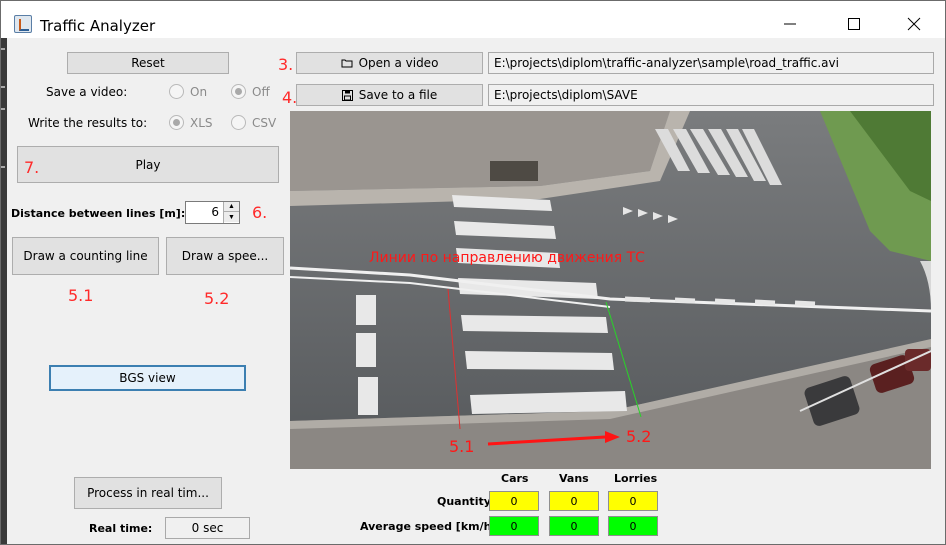 The image size is (946, 545). Describe the element at coordinates (711, 95) in the screenshot. I see `save-path-field: E:\projects\diplom\SAVE` at that location.